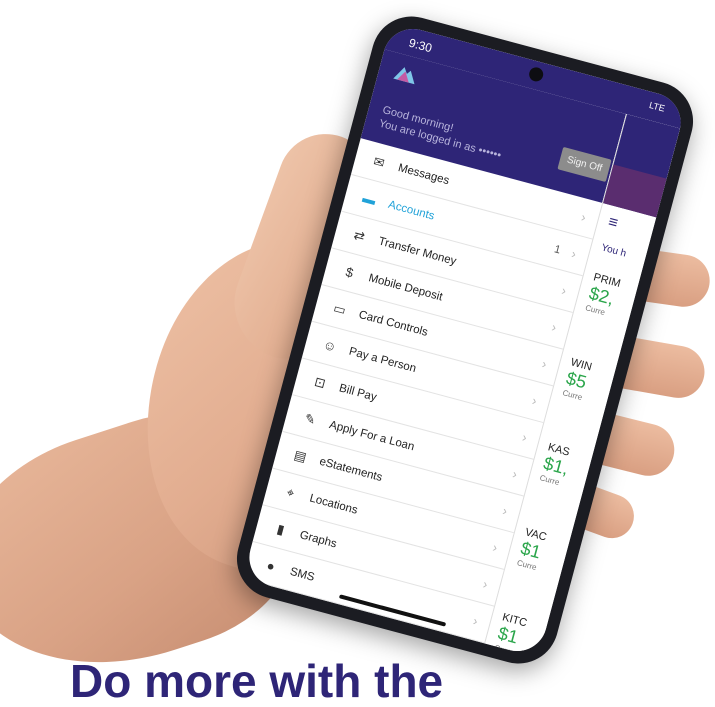 The image size is (715, 707). Describe the element at coordinates (614, 251) in the screenshot. I see `accounts-greeting: You h` at that location.